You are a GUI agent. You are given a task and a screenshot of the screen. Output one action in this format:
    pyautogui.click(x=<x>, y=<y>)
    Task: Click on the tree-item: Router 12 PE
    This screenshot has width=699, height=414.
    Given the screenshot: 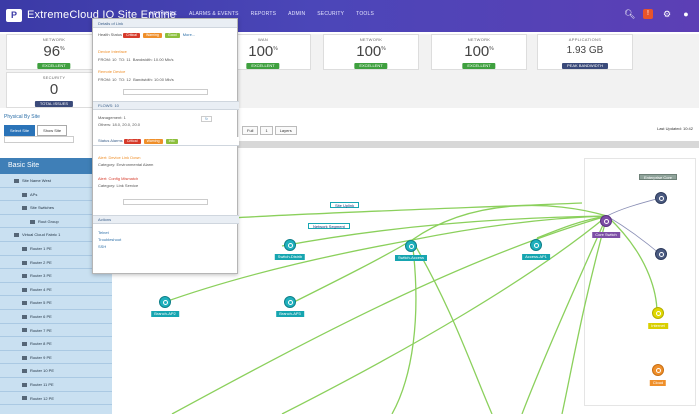 What is the action you would take?
    pyautogui.click(x=56, y=399)
    